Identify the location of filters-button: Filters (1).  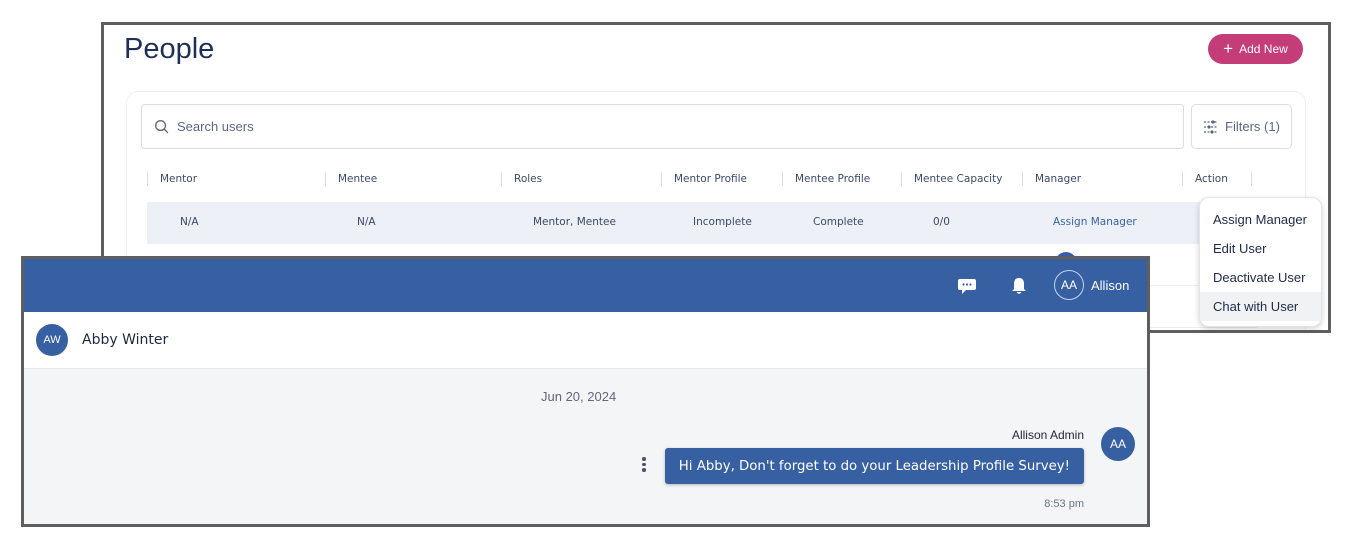
(1241, 126).